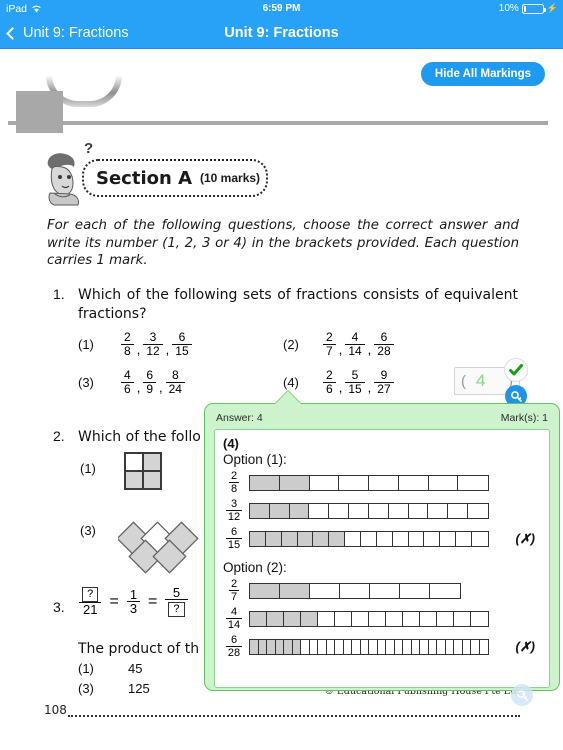 The height and width of the screenshot is (750, 563). I want to click on header-decoration-block, so click(39, 112).